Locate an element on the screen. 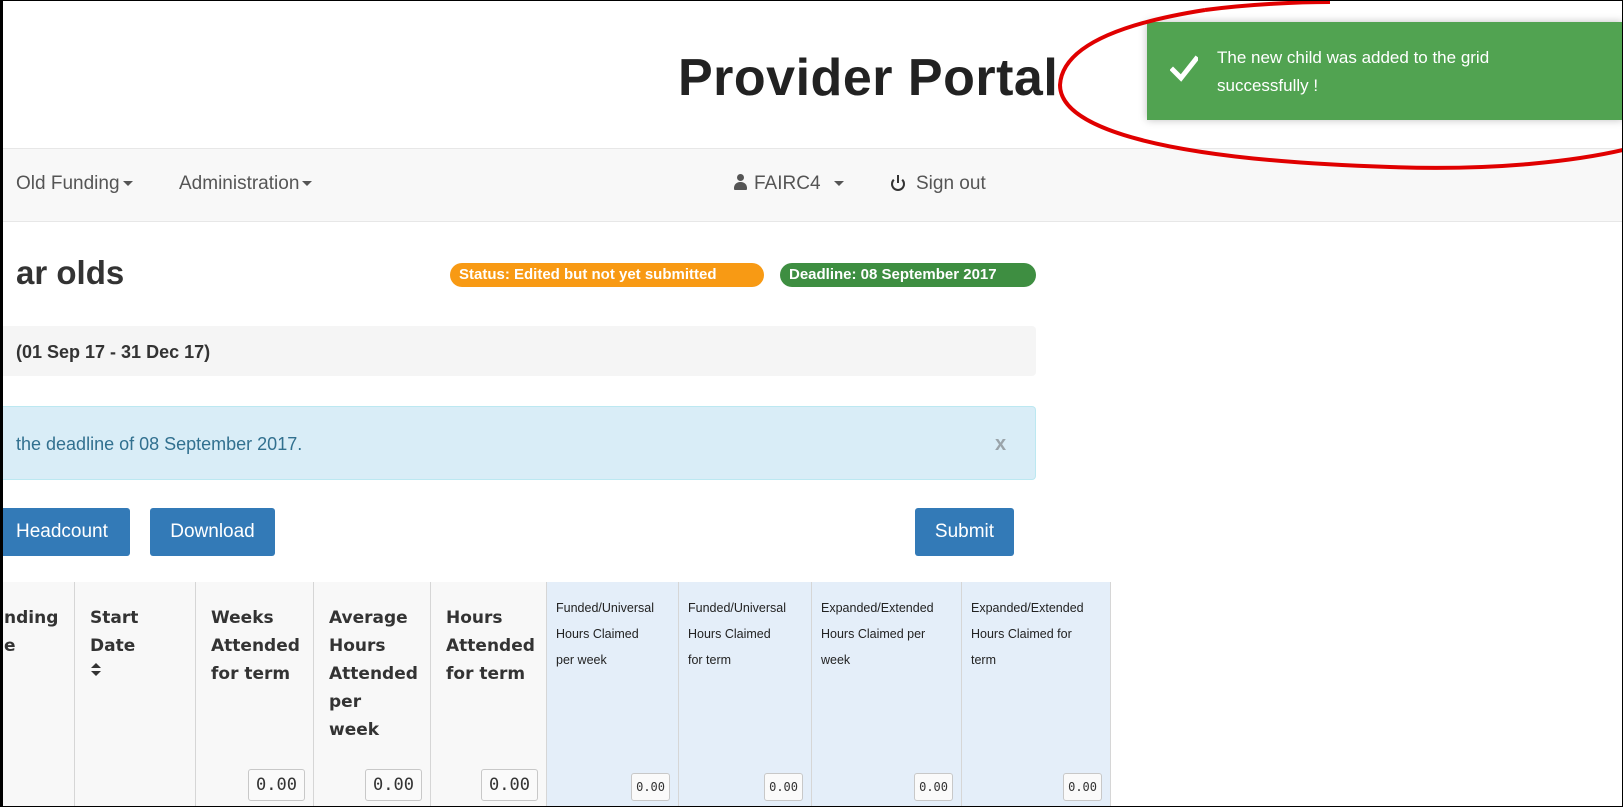 The image size is (1623, 807). nav-old-funding-dropdown: Old Funding is located at coordinates (74, 184).